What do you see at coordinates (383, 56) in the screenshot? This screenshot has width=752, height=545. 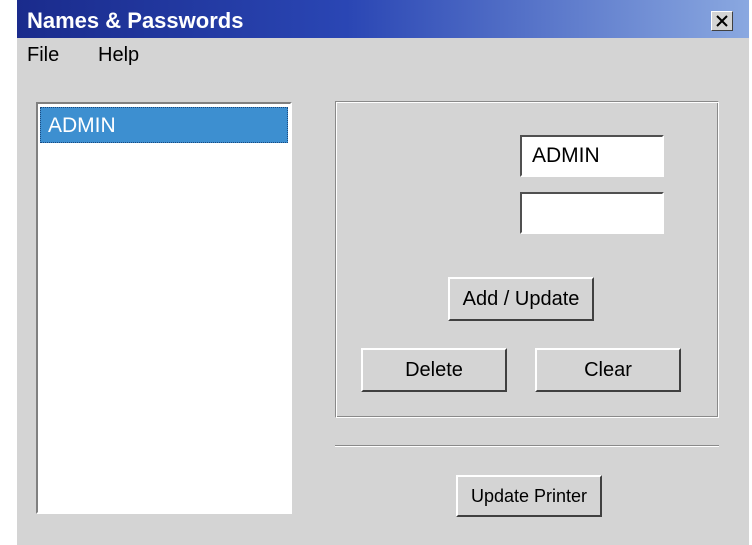 I see `menu-bar: File Help` at bounding box center [383, 56].